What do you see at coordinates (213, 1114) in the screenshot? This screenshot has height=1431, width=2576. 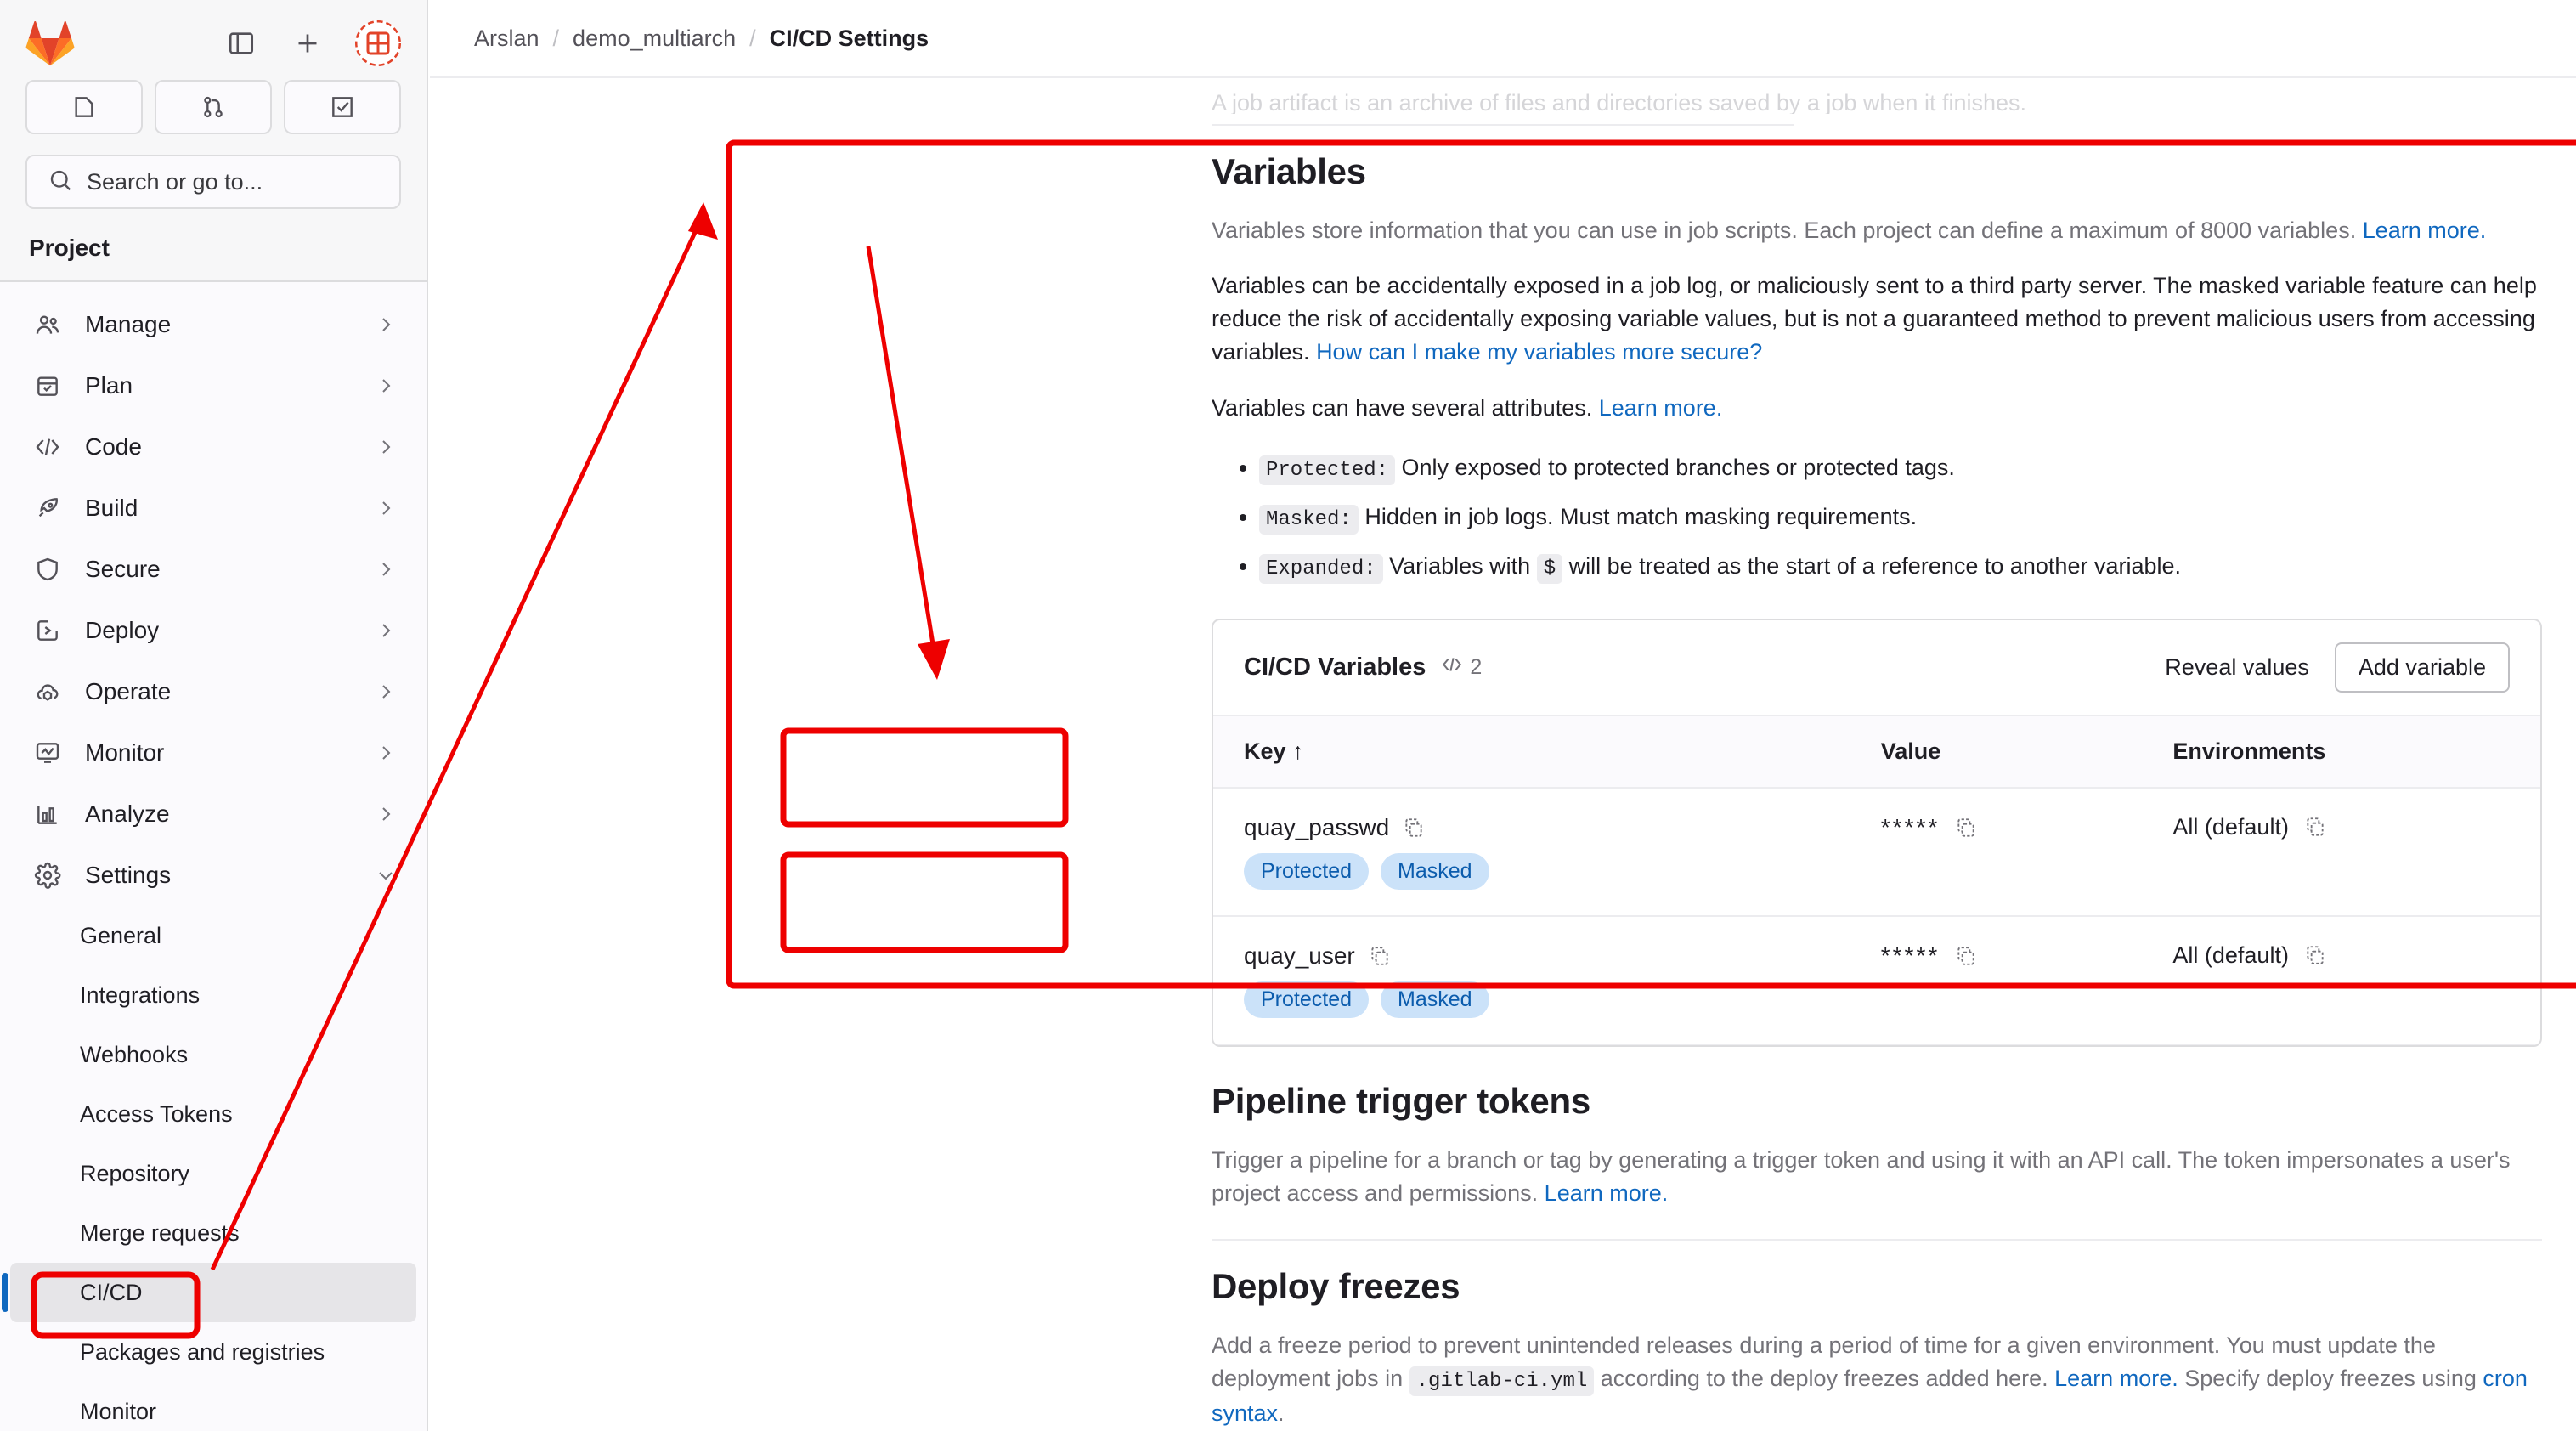 I see `sidebar-item-access-tokens: Access Tokens` at bounding box center [213, 1114].